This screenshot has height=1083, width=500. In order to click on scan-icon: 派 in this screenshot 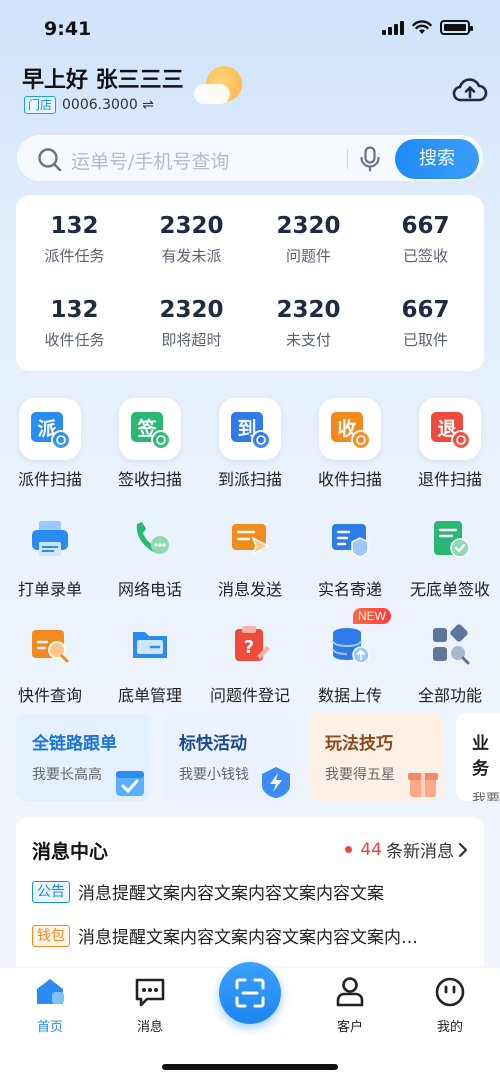, I will do `click(50, 429)`.